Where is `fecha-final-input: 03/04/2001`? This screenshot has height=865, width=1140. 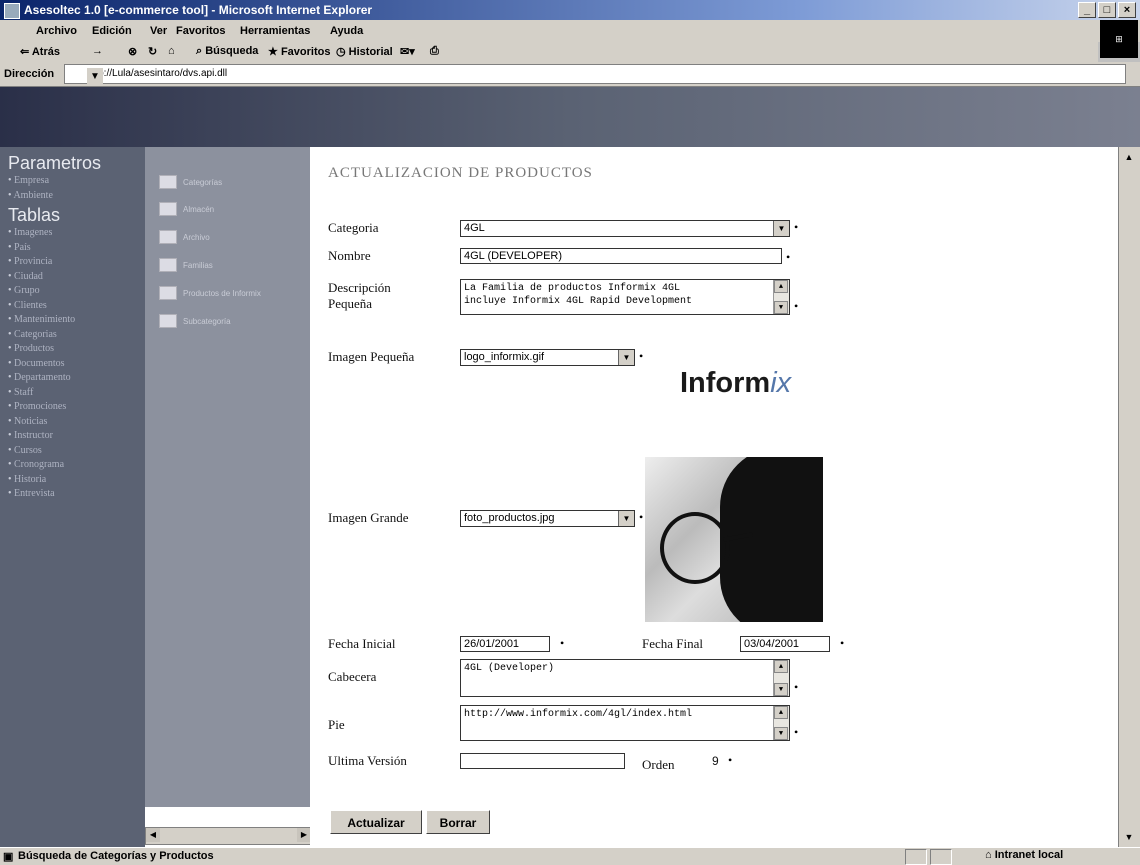 fecha-final-input: 03/04/2001 is located at coordinates (785, 644).